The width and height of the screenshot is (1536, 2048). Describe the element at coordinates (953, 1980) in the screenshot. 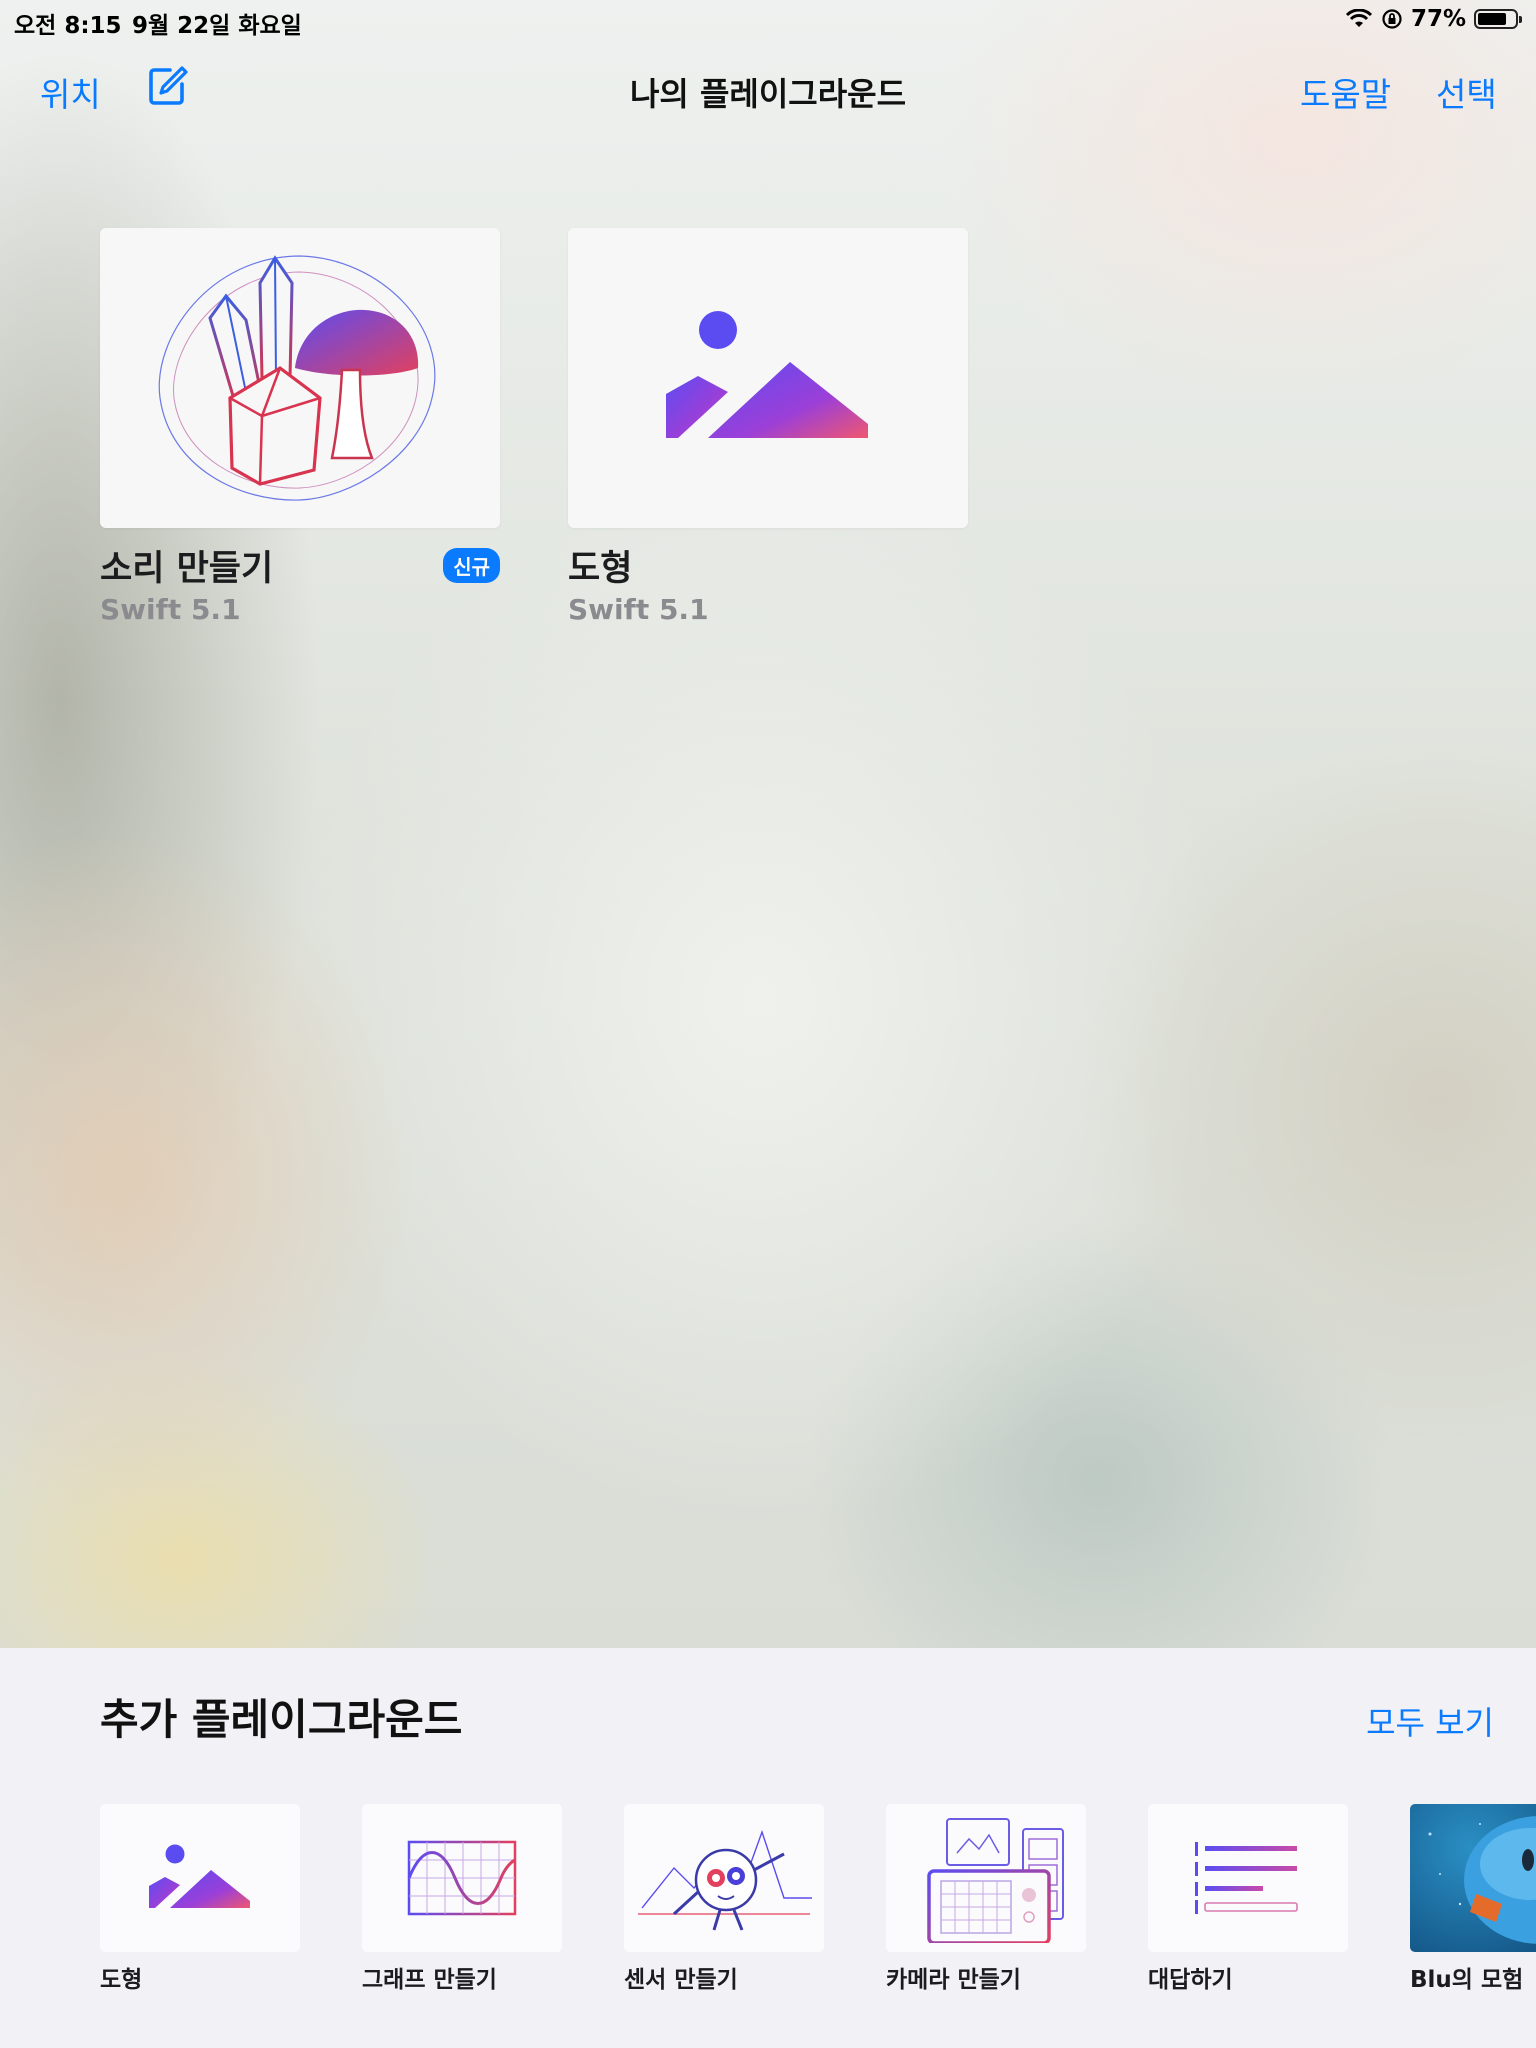

I see `more-item-label: 카메라 만들기` at that location.